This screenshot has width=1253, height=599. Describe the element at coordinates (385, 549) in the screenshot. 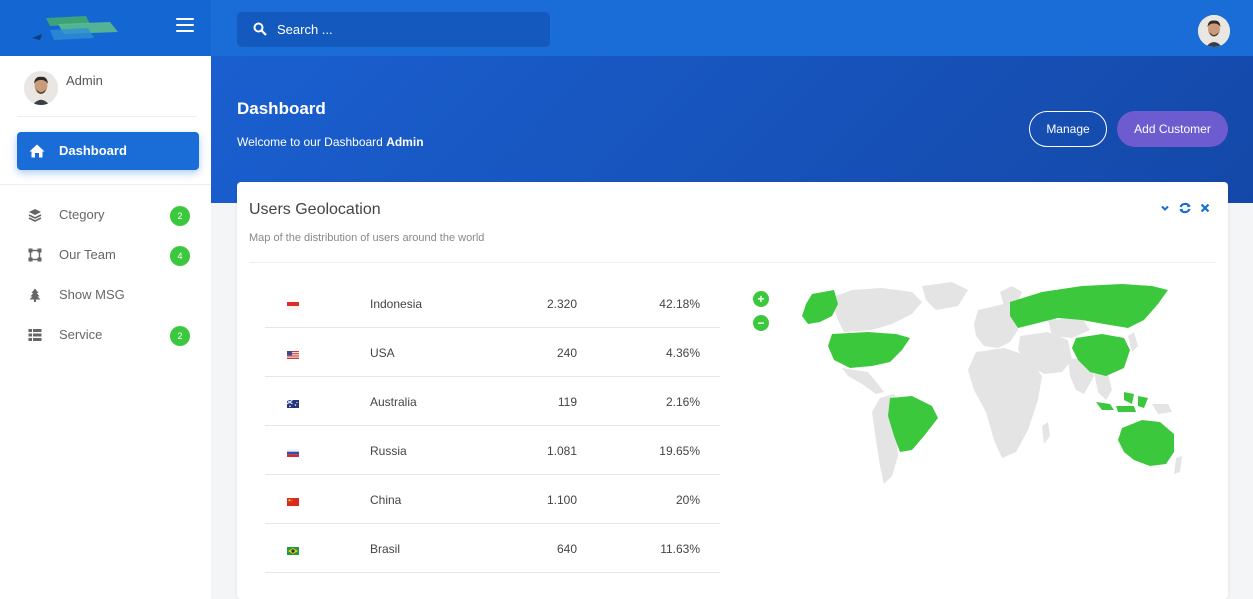

I see `country-cell: Brasil` at that location.